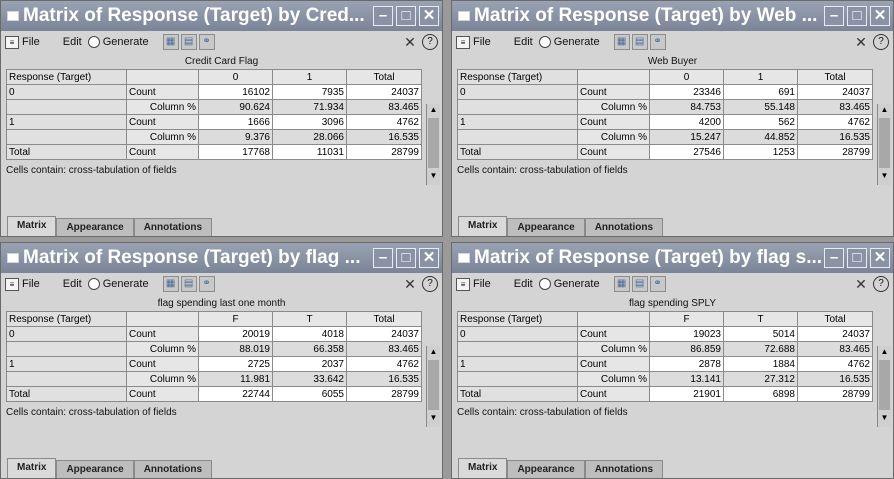 The image size is (894, 479). What do you see at coordinates (760, 137) in the screenshot?
I see `matrix-cell: 44.852` at bounding box center [760, 137].